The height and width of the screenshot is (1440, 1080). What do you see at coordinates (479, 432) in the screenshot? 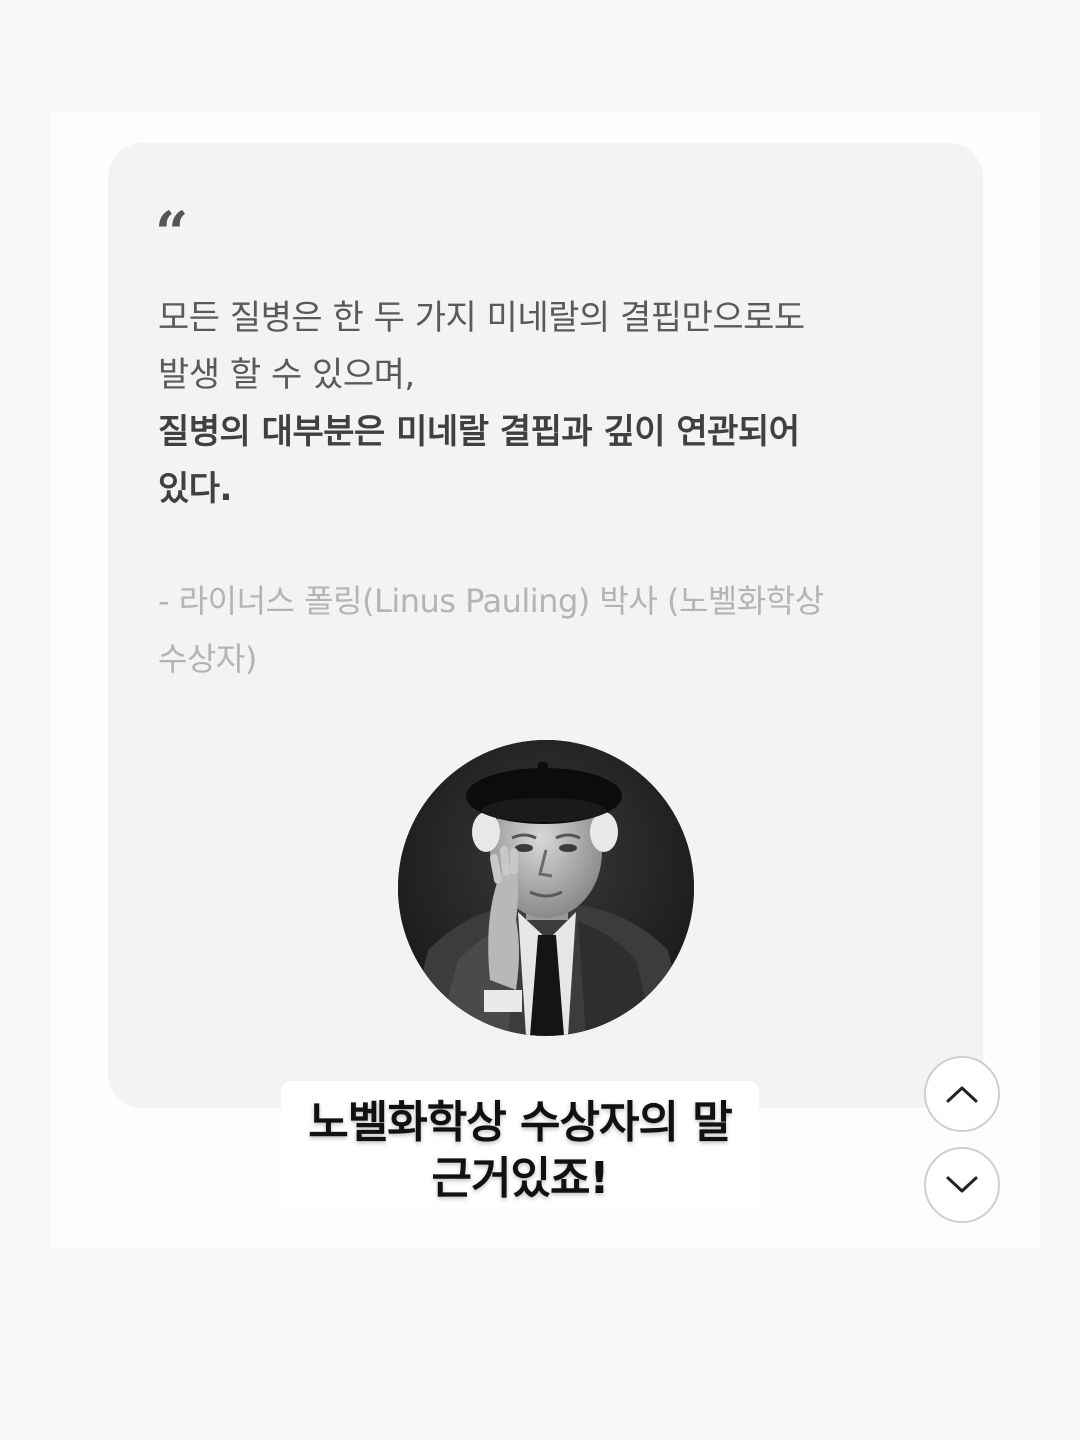
I see `quote-line-emphasis: 질병의 대부분은 미네랄 결핍과 깊이 연관되어` at bounding box center [479, 432].